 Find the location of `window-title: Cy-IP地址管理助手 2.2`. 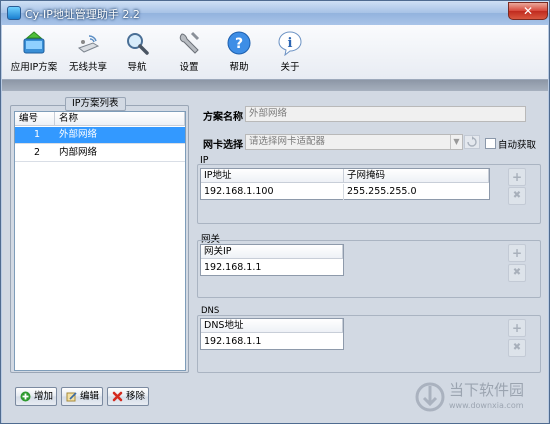

window-title: Cy-IP地址管理助手 2.2 is located at coordinates (82, 14).